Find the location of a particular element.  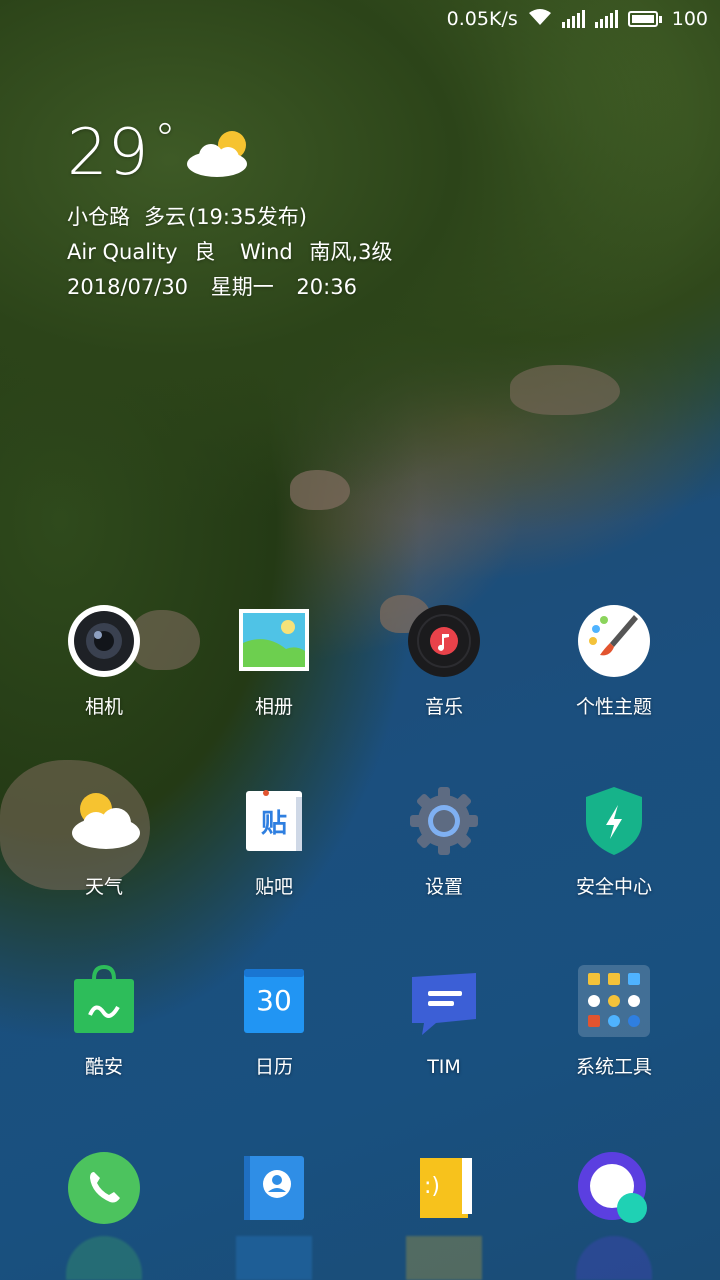

date: 2018/07/30 is located at coordinates (128, 287).